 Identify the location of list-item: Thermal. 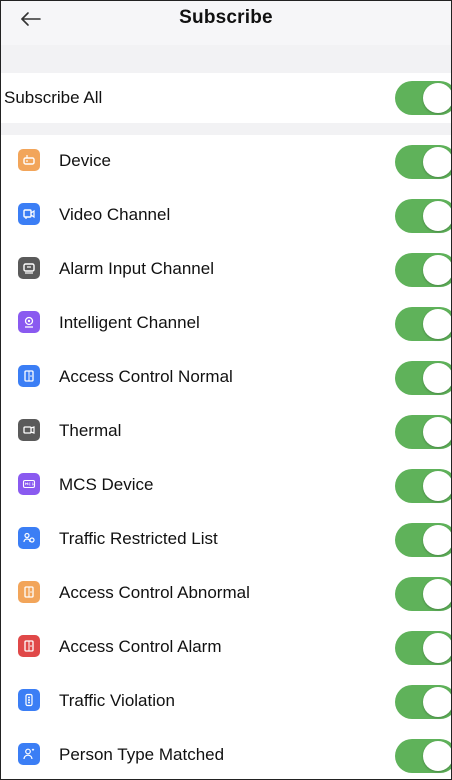
(226, 432).